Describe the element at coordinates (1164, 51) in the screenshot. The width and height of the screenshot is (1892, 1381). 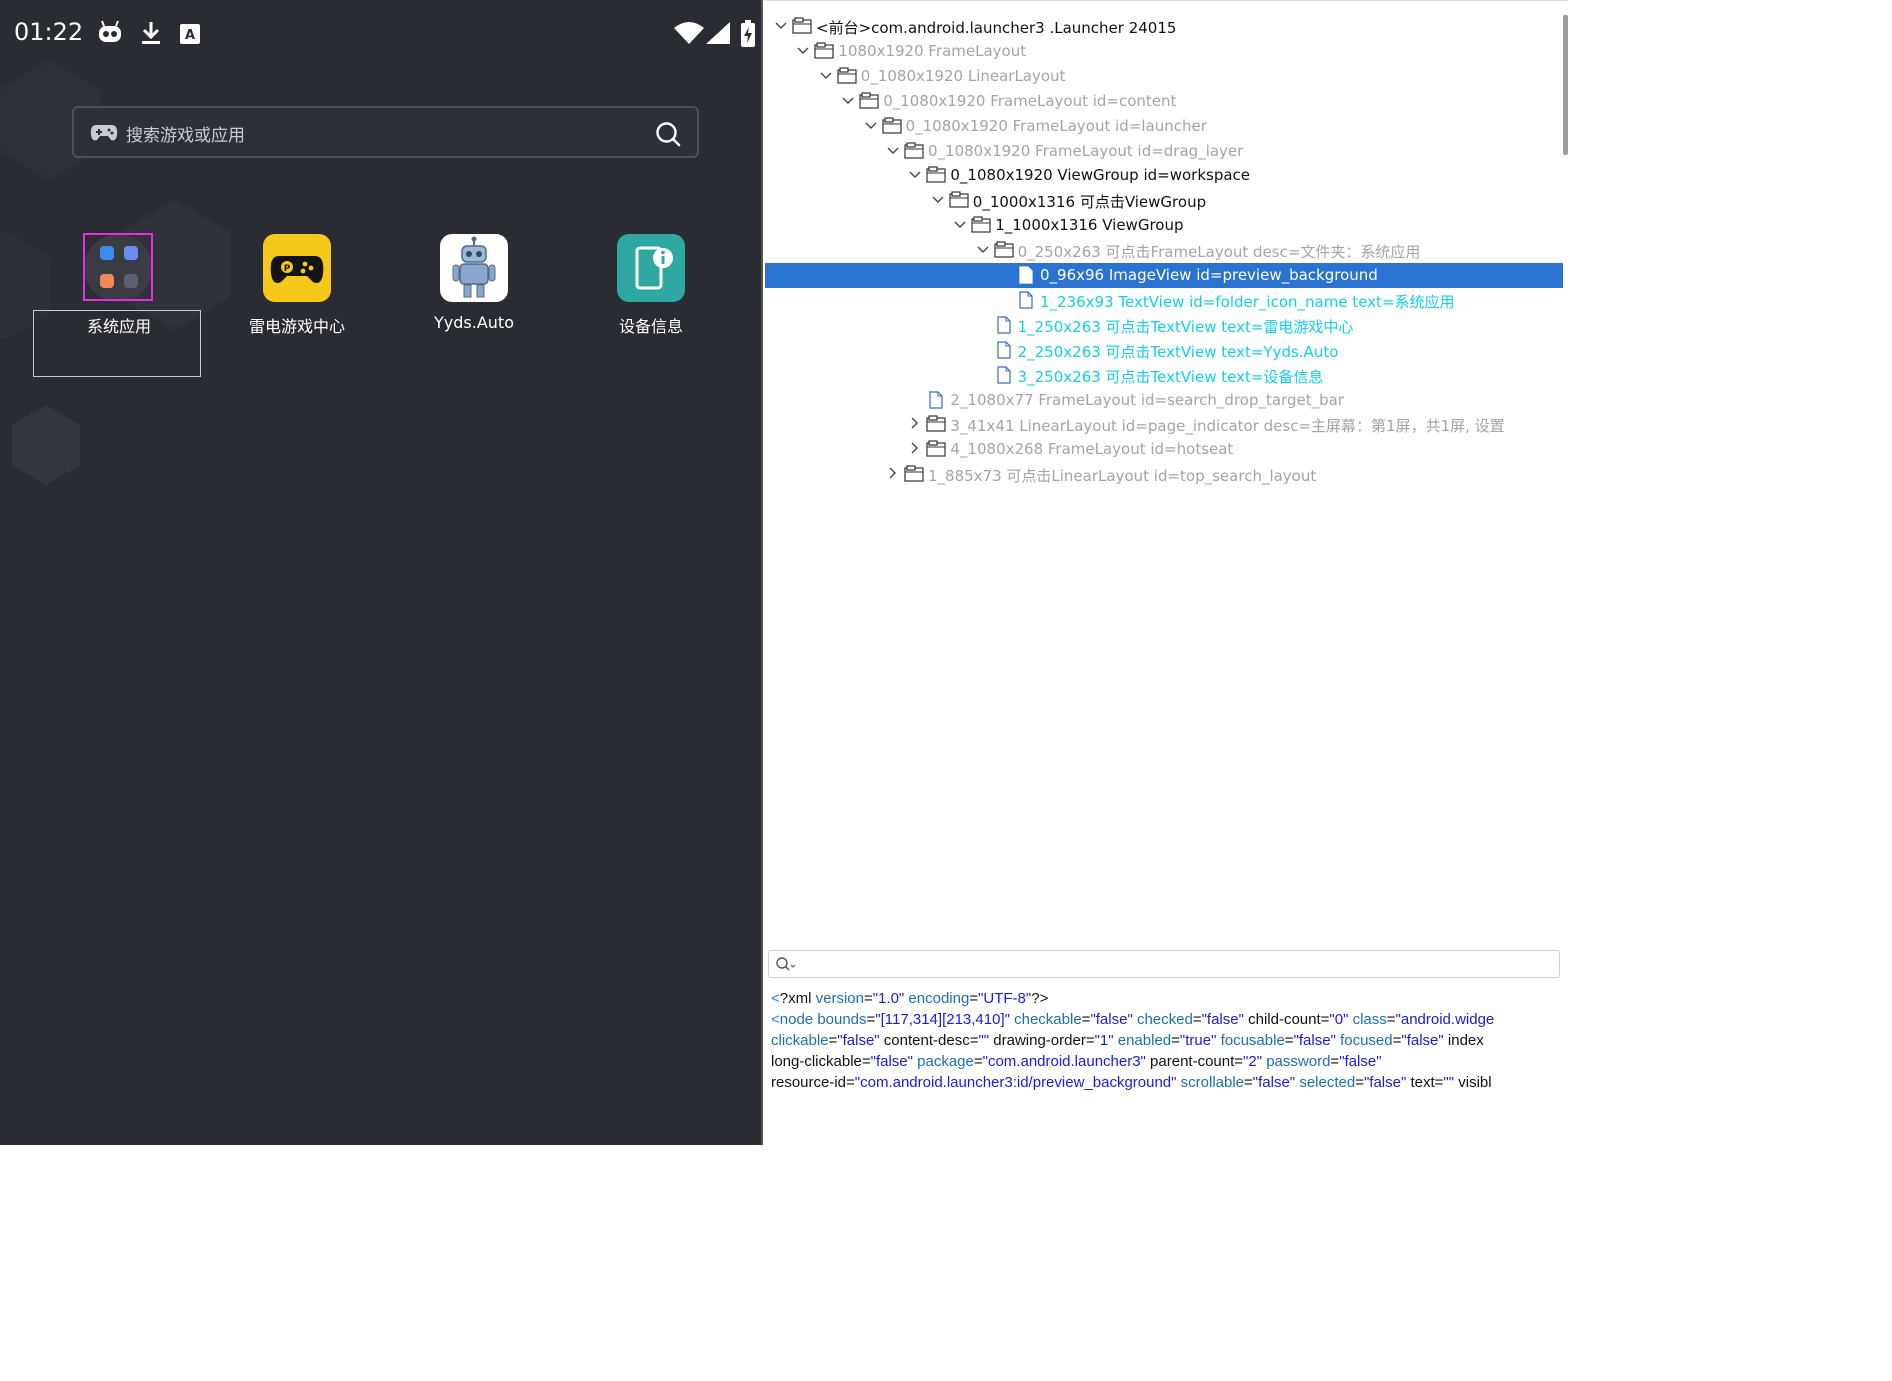
I see `tree-node: 1080x1920 FrameLayout` at that location.